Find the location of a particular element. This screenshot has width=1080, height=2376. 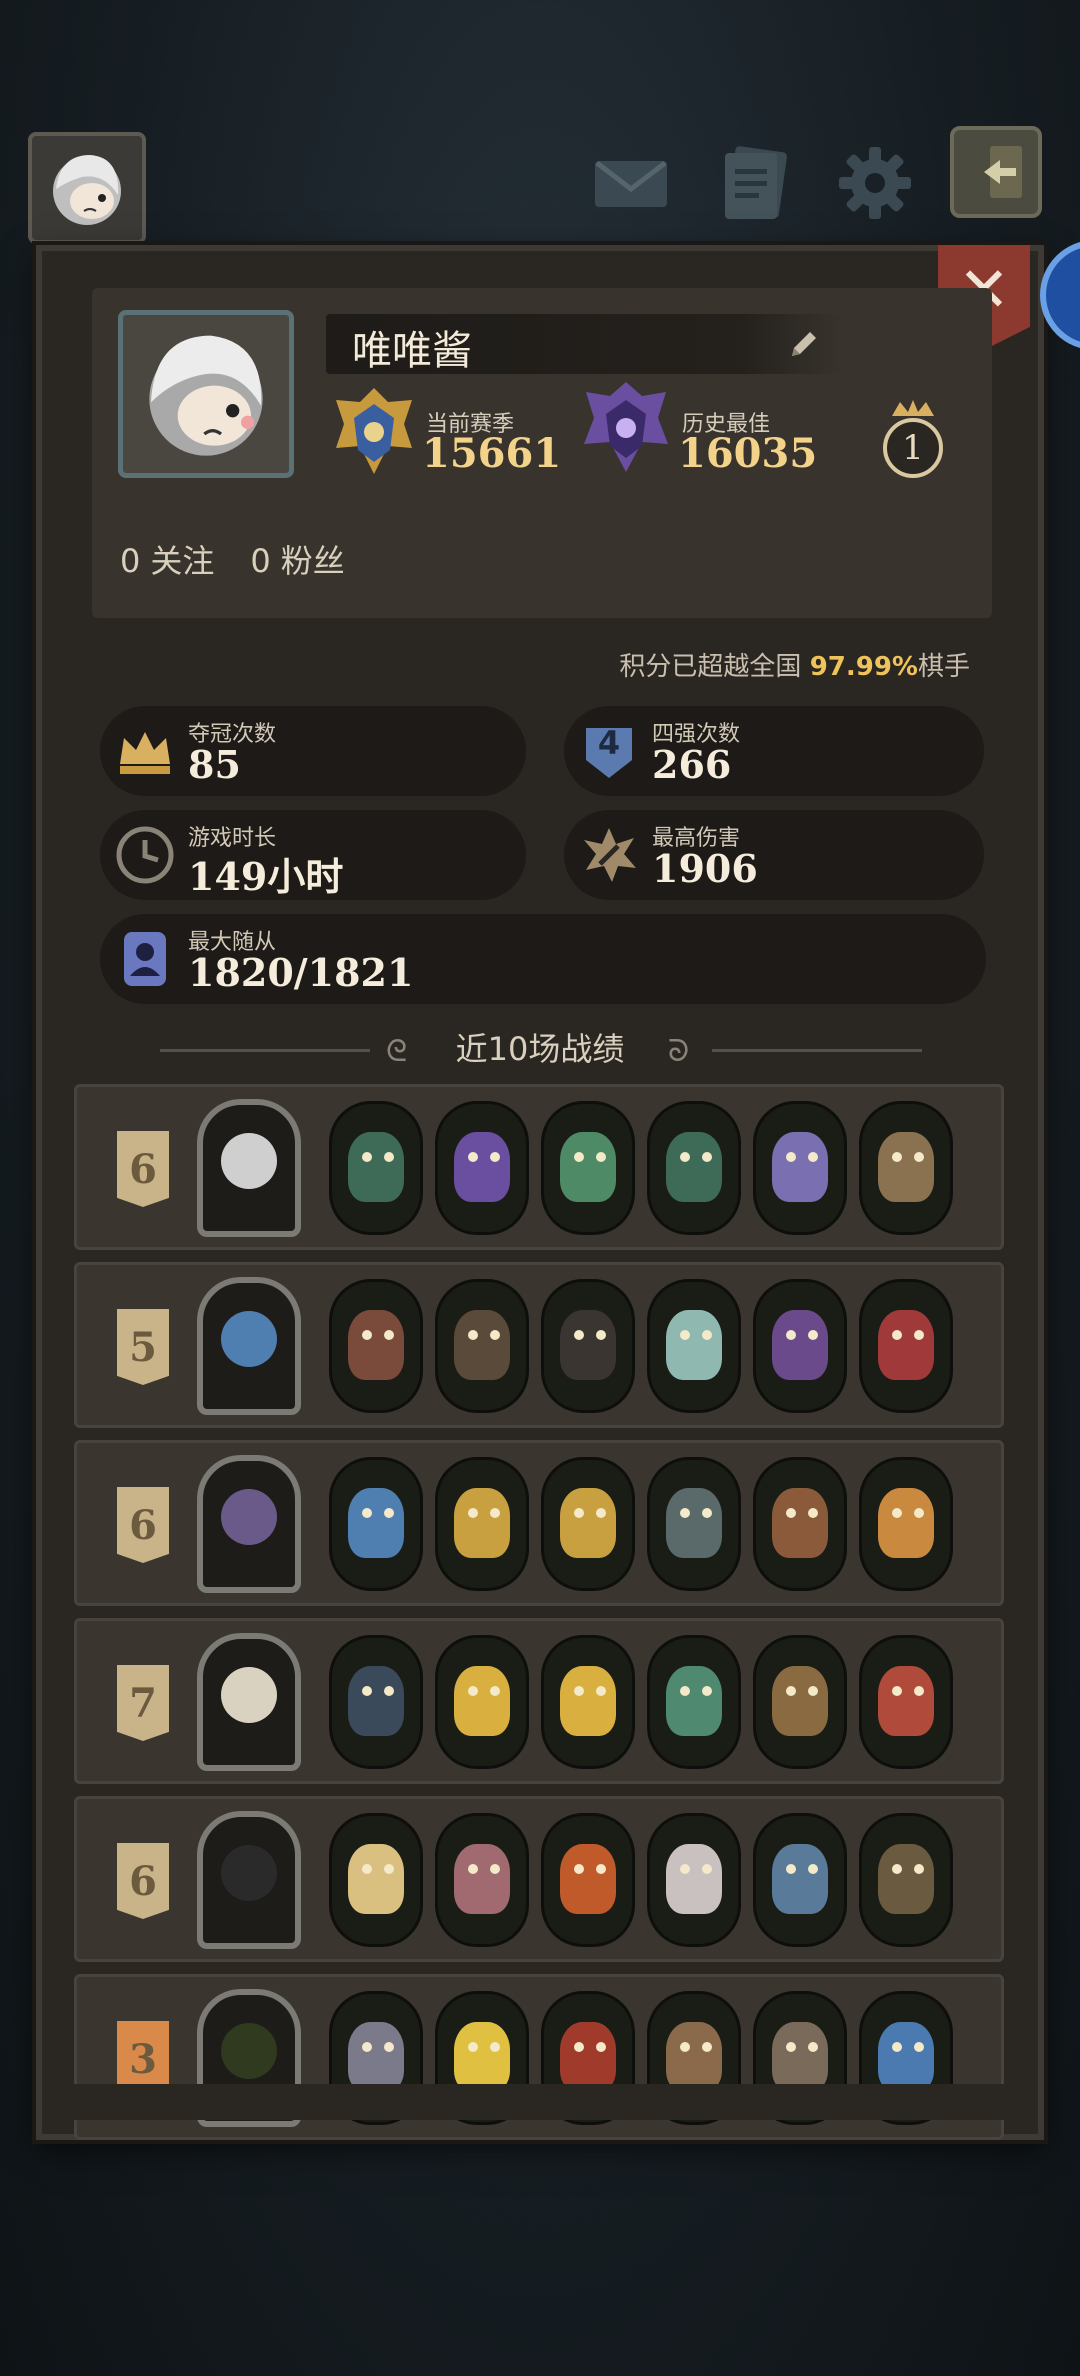

follower-card-icon is located at coordinates (145, 959).